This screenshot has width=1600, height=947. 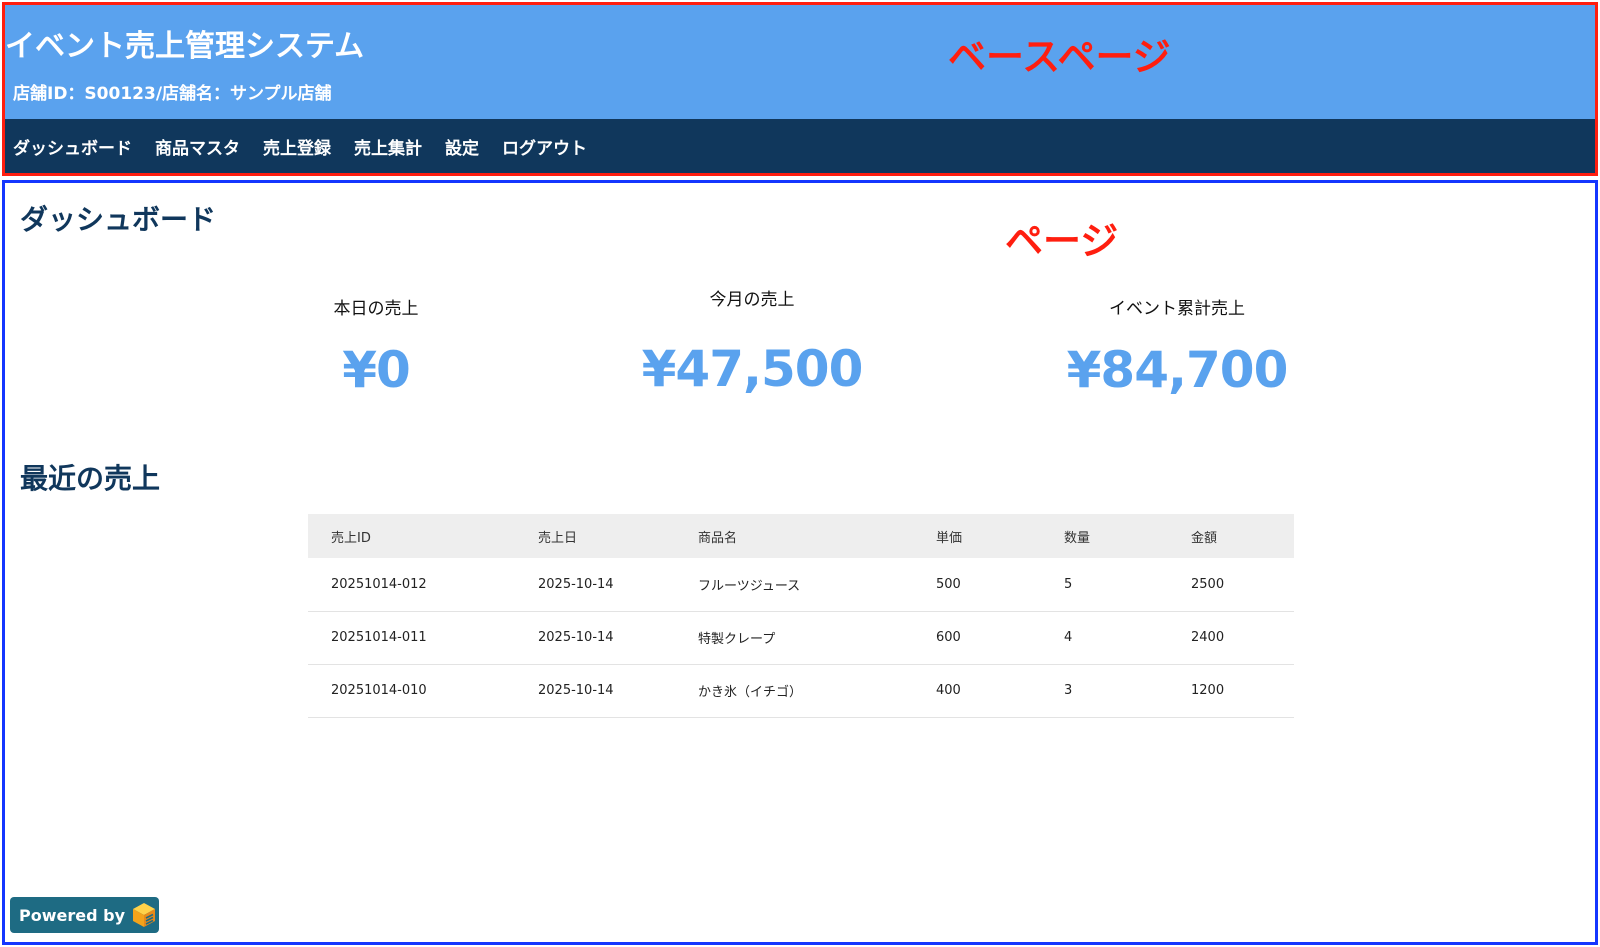 What do you see at coordinates (1059, 57) in the screenshot?
I see `base-page-annotation-label: ベースページ` at bounding box center [1059, 57].